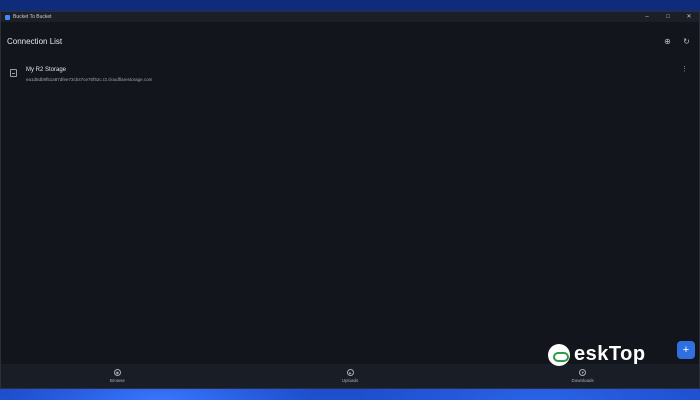  I want to click on app-logo-icon, so click(7, 17).